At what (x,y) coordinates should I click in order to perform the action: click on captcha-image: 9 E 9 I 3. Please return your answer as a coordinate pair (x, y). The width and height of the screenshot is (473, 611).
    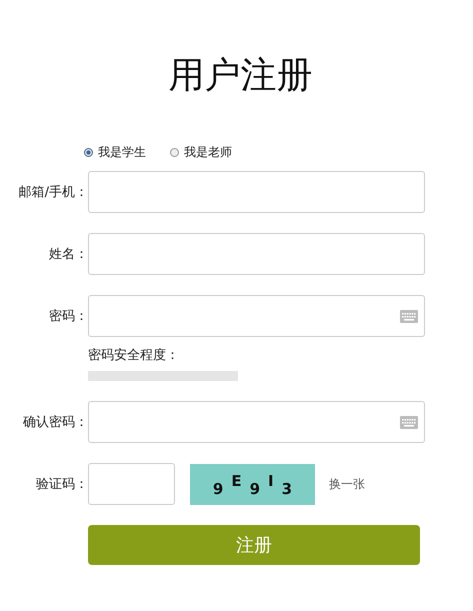
    Looking at the image, I should click on (252, 484).